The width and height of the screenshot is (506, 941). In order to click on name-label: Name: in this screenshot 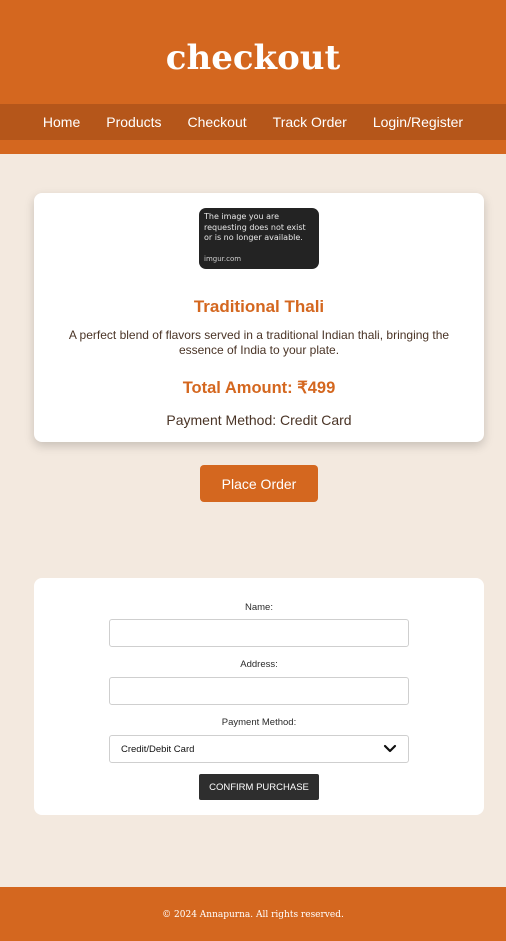, I will do `click(259, 607)`.